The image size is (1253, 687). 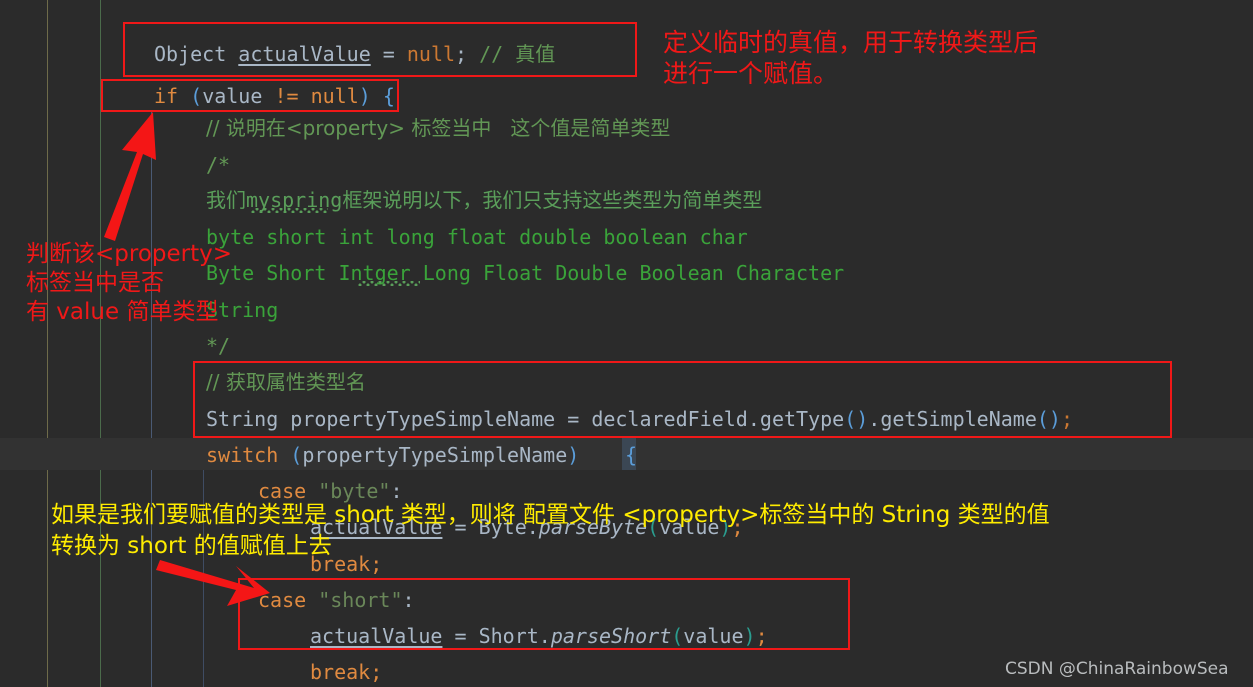 What do you see at coordinates (218, 165) in the screenshot?
I see `code-line-block-comment-open: /*` at bounding box center [218, 165].